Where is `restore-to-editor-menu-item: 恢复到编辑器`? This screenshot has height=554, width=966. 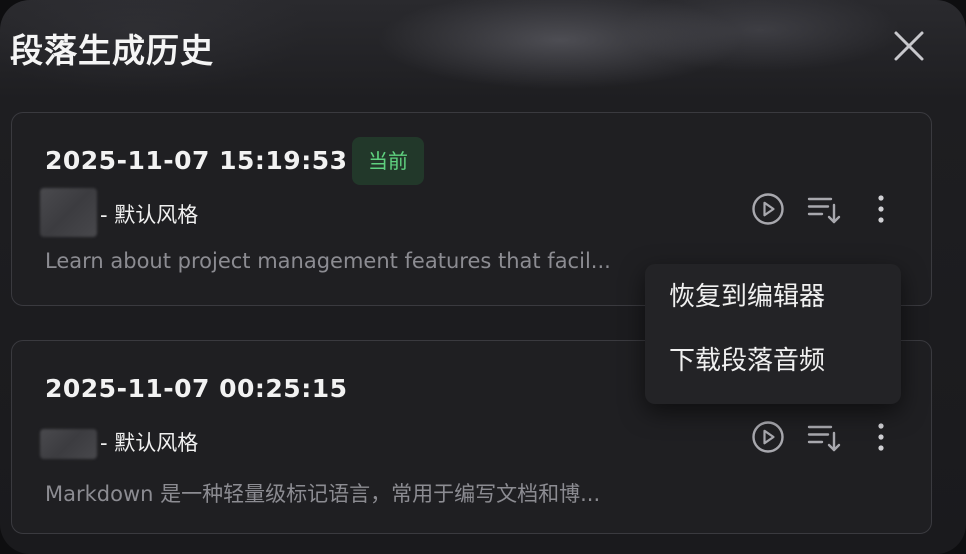
restore-to-editor-menu-item: 恢复到编辑器 is located at coordinates (747, 294).